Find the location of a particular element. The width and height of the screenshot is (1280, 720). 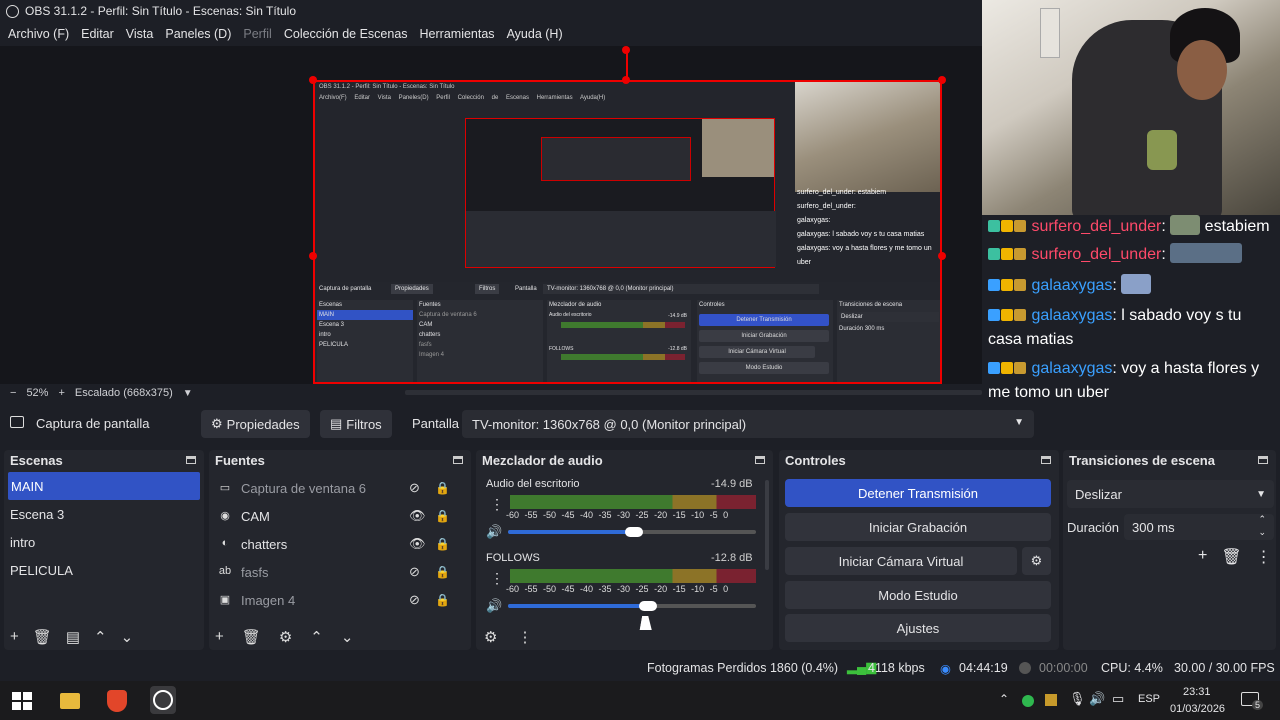

resize-handle-tl is located at coordinates (313, 80).